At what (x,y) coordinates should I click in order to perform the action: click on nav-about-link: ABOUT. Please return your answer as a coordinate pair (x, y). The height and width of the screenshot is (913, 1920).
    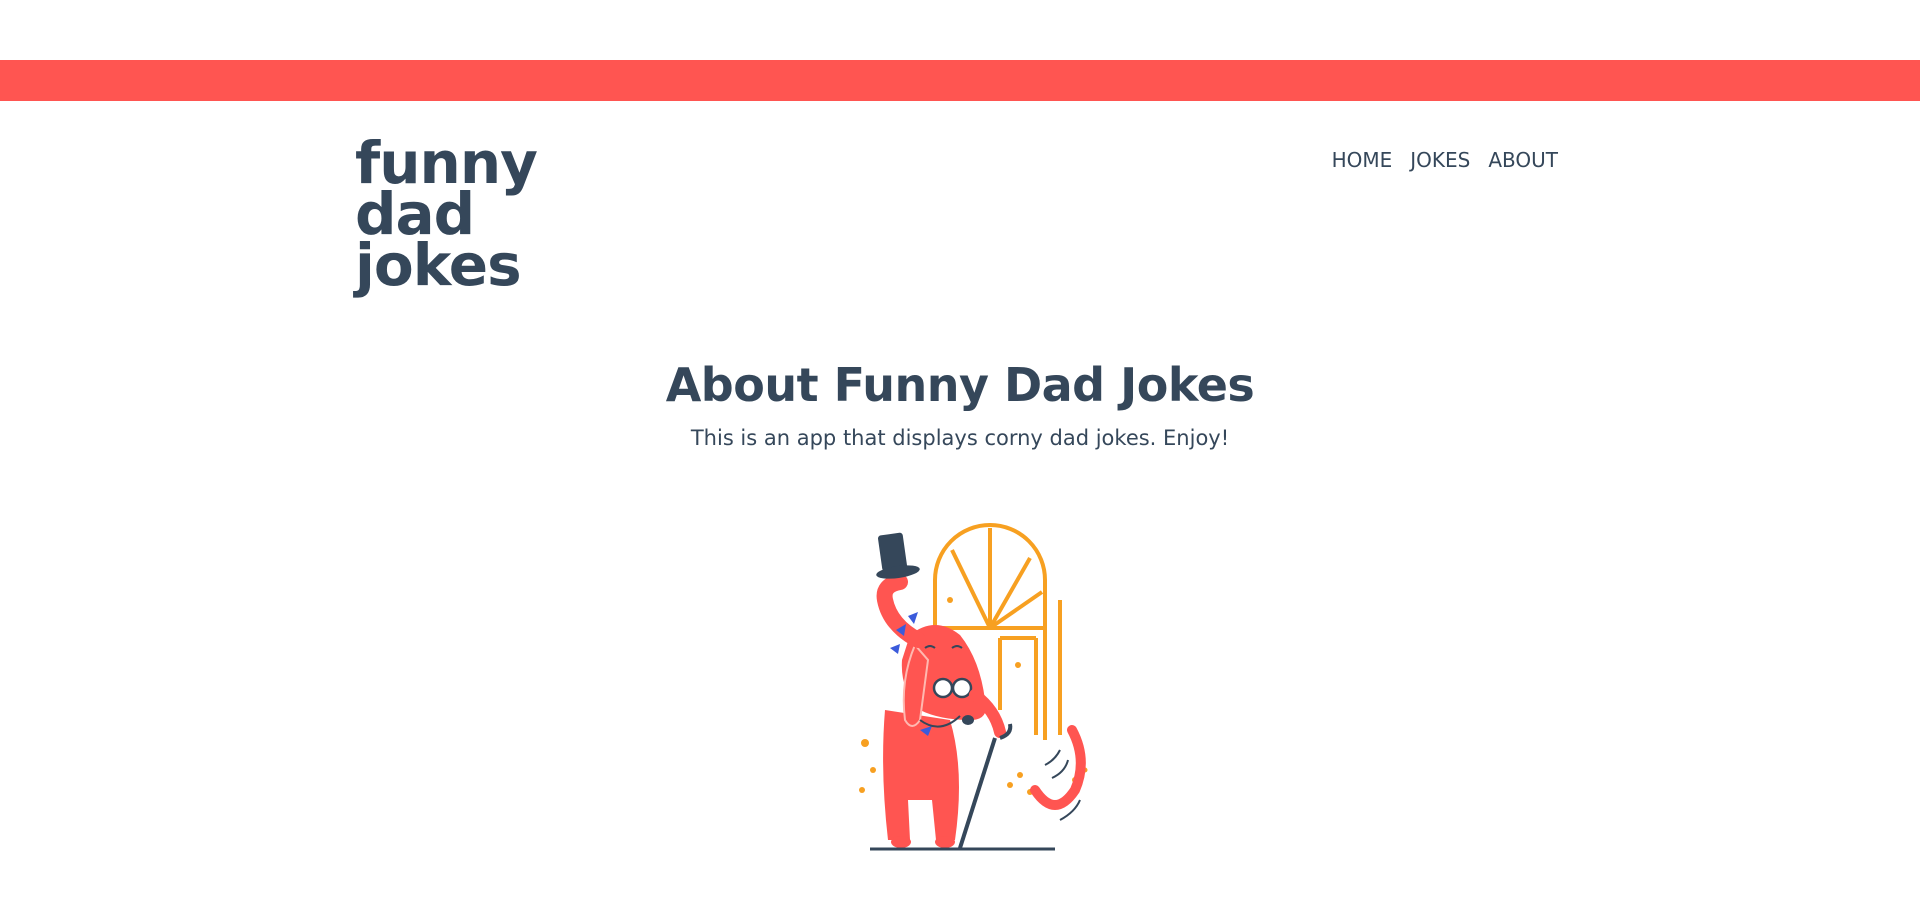
    Looking at the image, I should click on (1523, 160).